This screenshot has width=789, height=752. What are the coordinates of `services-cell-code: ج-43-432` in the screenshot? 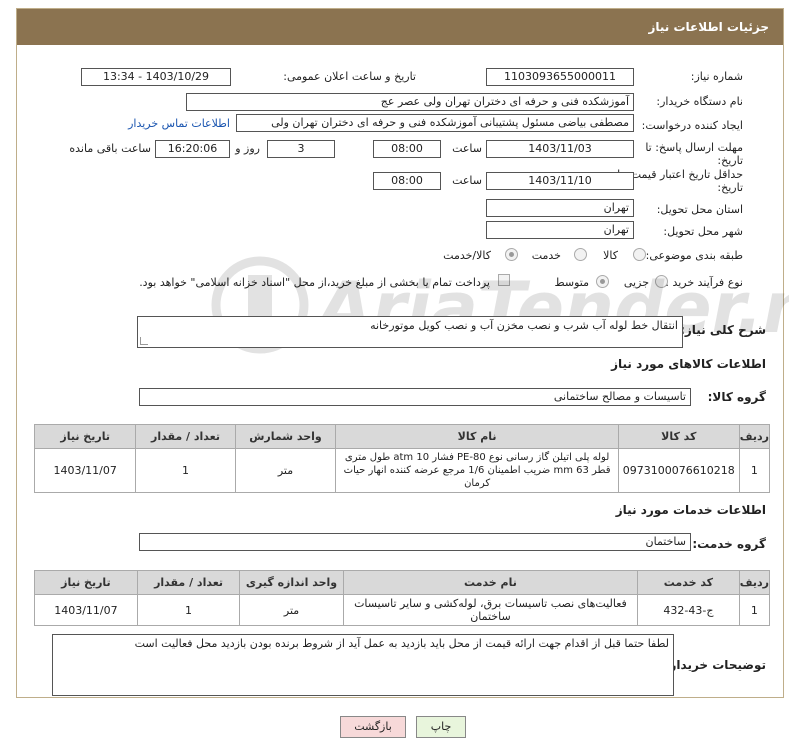 It's located at (688, 610).